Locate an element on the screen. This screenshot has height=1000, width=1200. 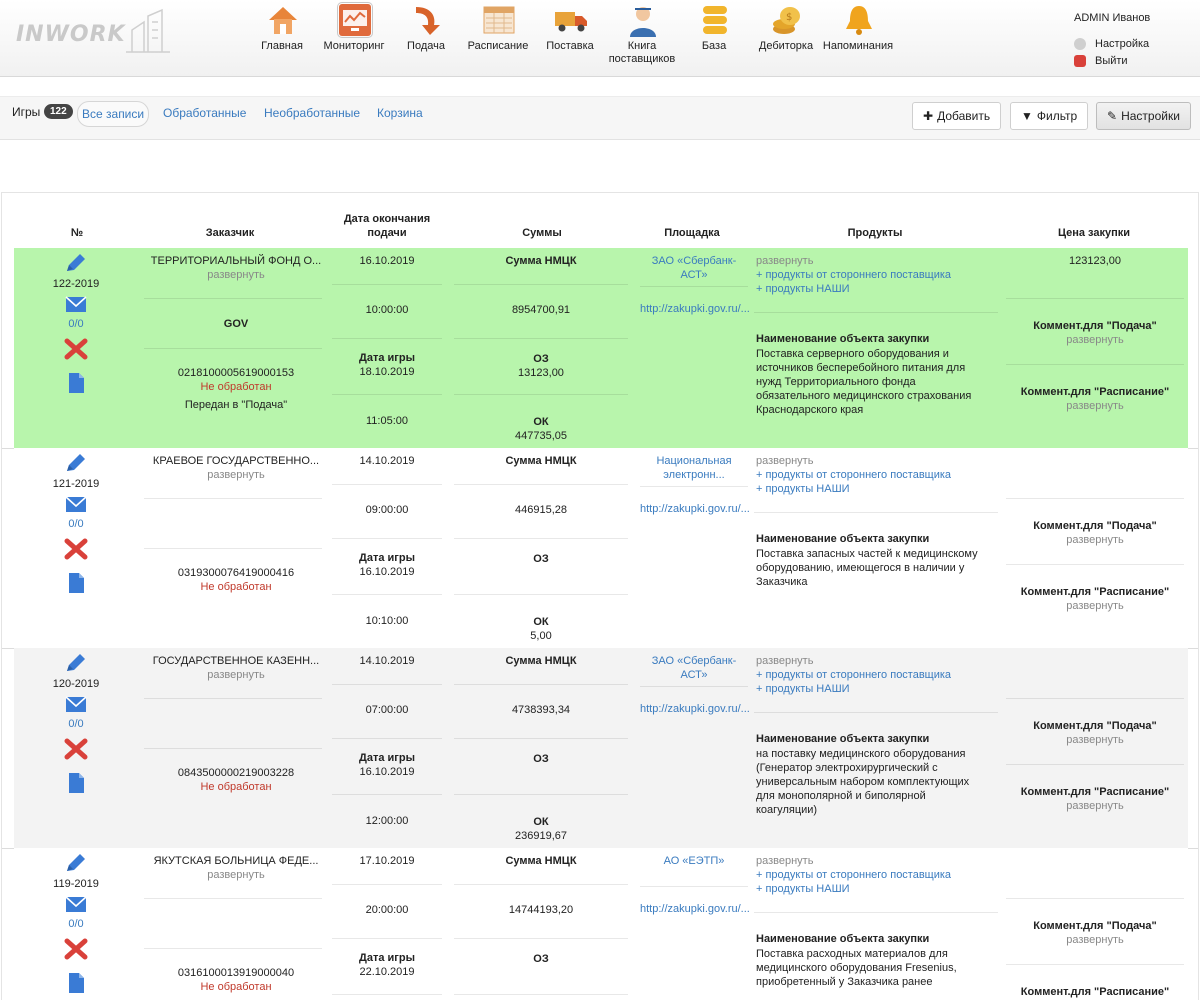
tab-all-records: Все записи is located at coordinates (113, 114).